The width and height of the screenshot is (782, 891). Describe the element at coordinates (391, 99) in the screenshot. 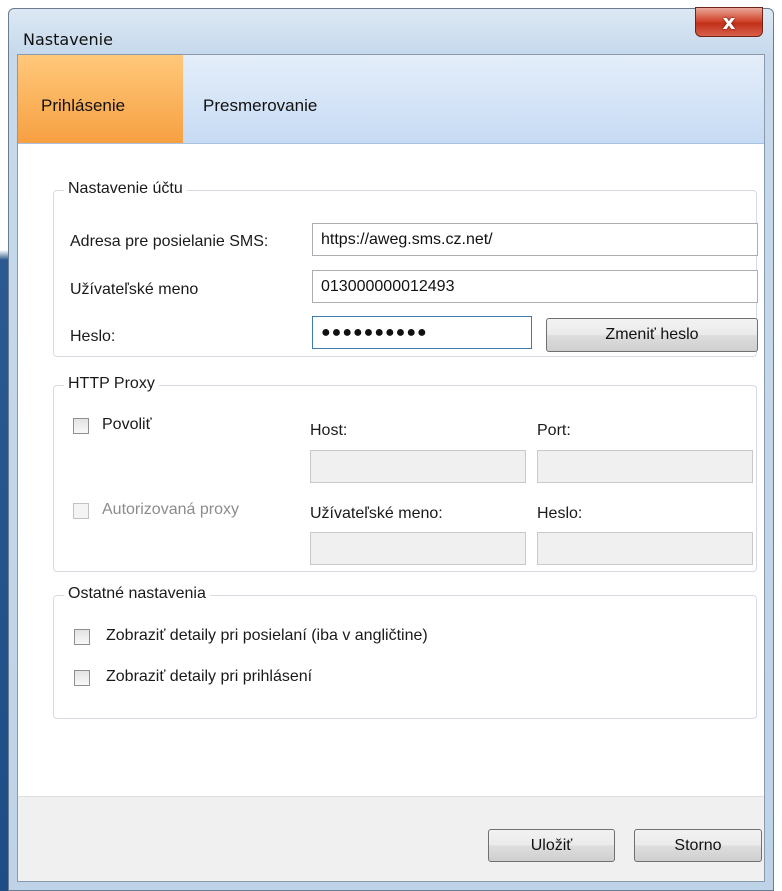

I see `tab-strip: Prihlásenie Presmerovanie` at that location.